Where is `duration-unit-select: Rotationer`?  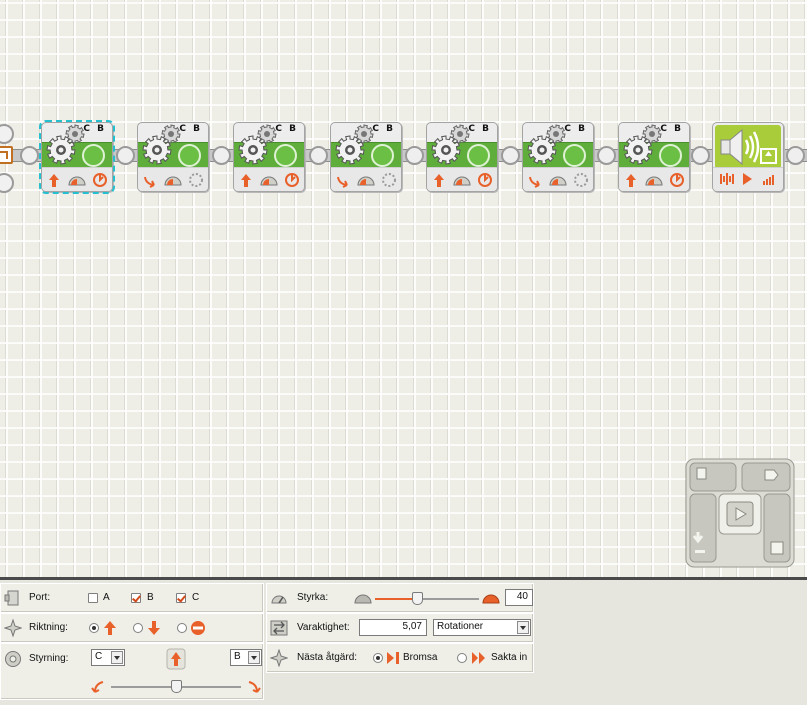 duration-unit-select: Rotationer is located at coordinates (482, 627).